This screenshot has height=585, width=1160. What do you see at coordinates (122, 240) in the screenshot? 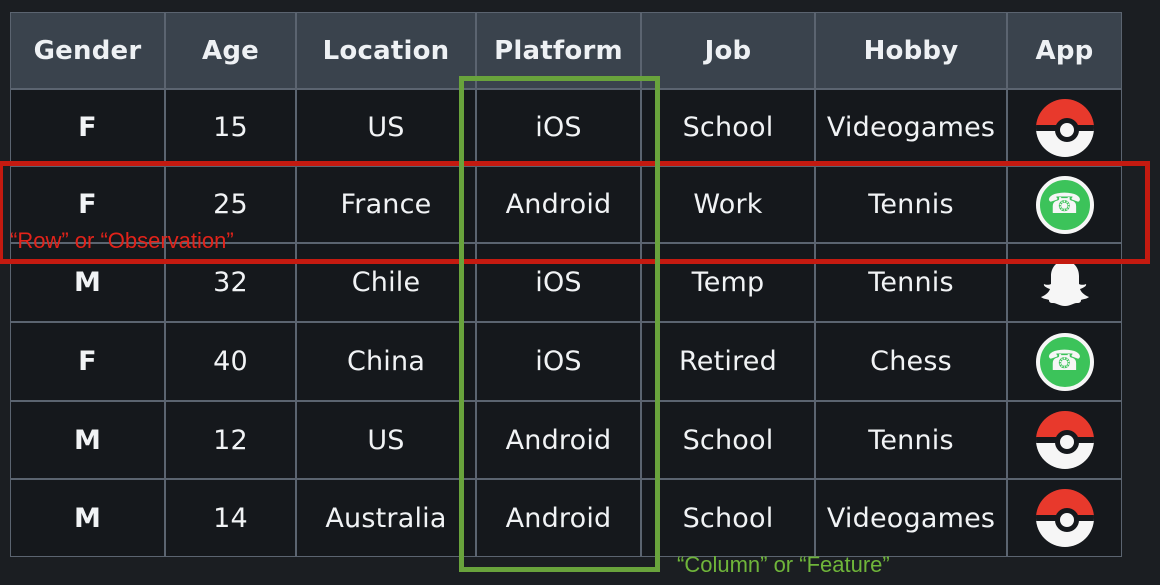
I see `row-annotation-label: “Row” or “Observation”` at bounding box center [122, 240].